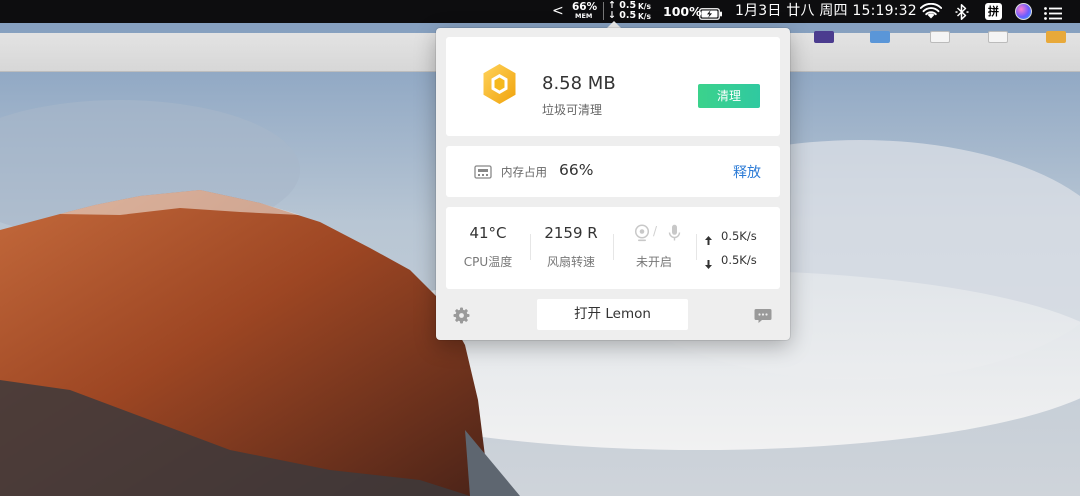  What do you see at coordinates (674, 233) in the screenshot?
I see `microphone-icon` at bounding box center [674, 233].